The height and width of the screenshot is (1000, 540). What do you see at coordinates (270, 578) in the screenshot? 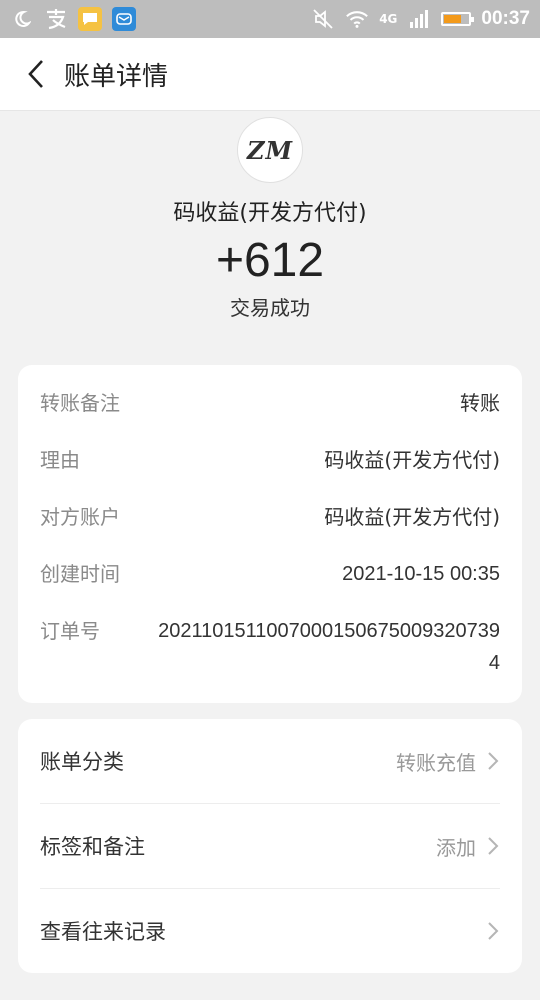
I see `detail-row-created-time: 创建时间 2021-10-15 00:35` at bounding box center [270, 578].